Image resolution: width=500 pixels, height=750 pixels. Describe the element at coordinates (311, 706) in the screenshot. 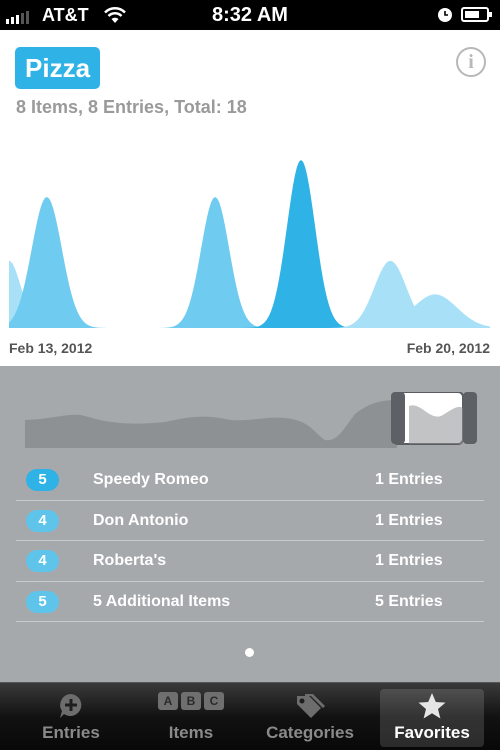

I see `tags-icon` at that location.